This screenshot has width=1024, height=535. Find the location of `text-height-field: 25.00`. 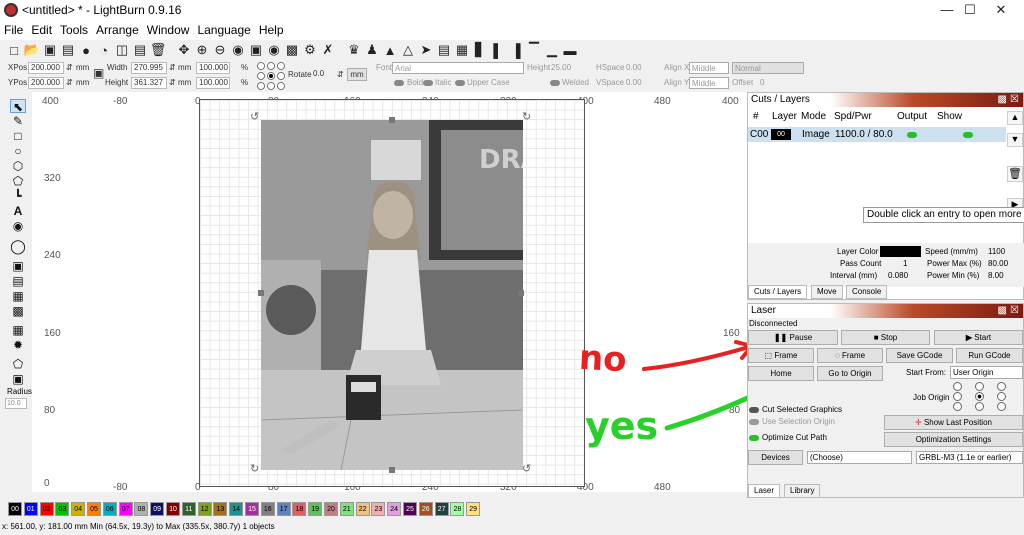

text-height-field: 25.00 is located at coordinates (561, 68).